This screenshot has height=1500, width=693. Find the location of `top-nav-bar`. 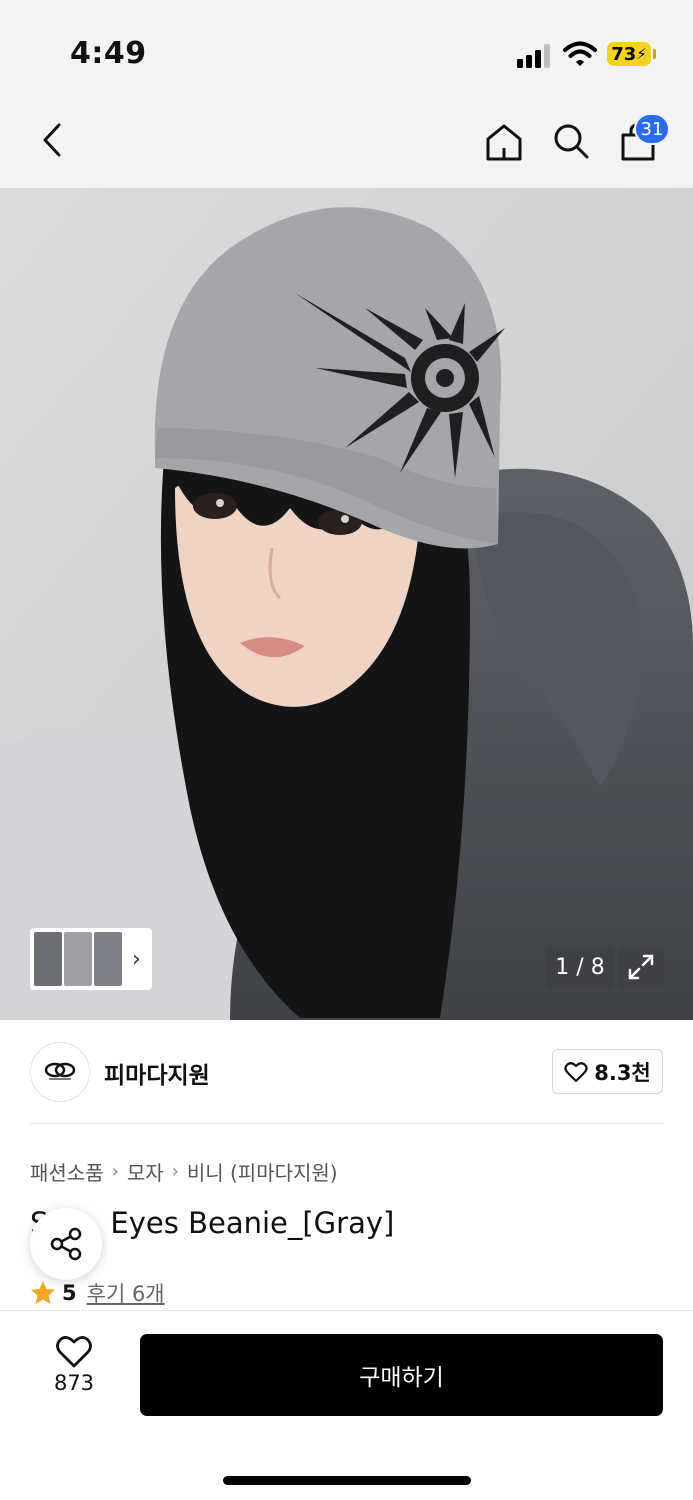

top-nav-bar is located at coordinates (346, 144).